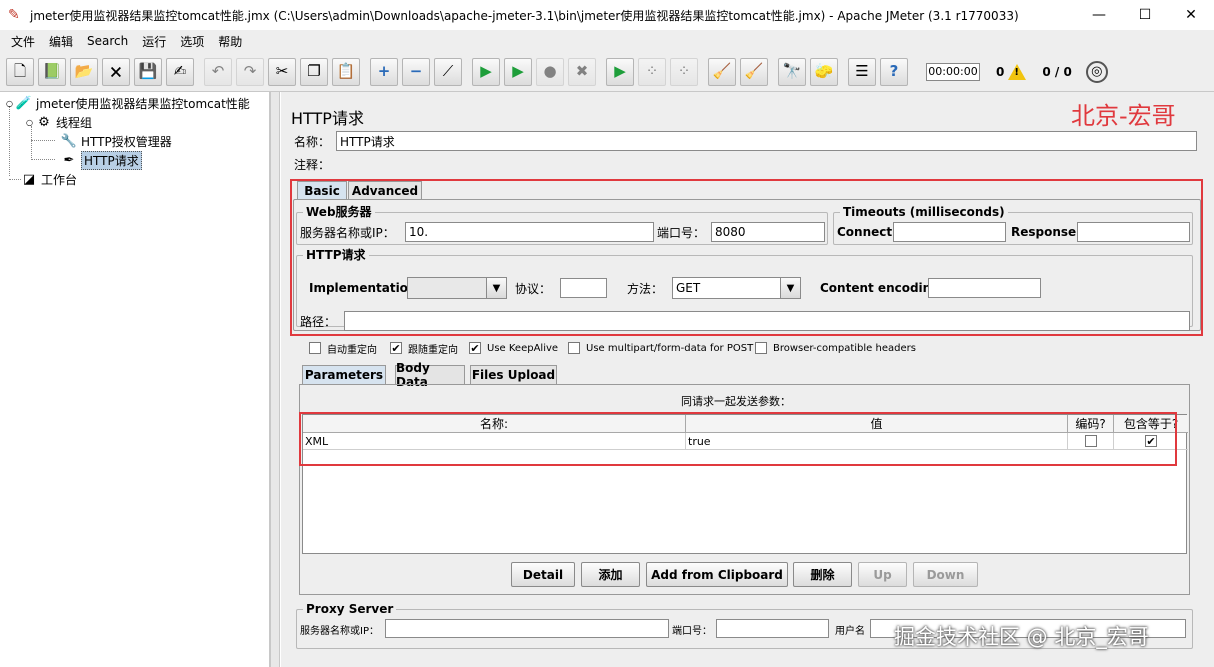 The image size is (1214, 667). What do you see at coordinates (344, 374) in the screenshot?
I see `tab-parameters: Parameters` at bounding box center [344, 374].